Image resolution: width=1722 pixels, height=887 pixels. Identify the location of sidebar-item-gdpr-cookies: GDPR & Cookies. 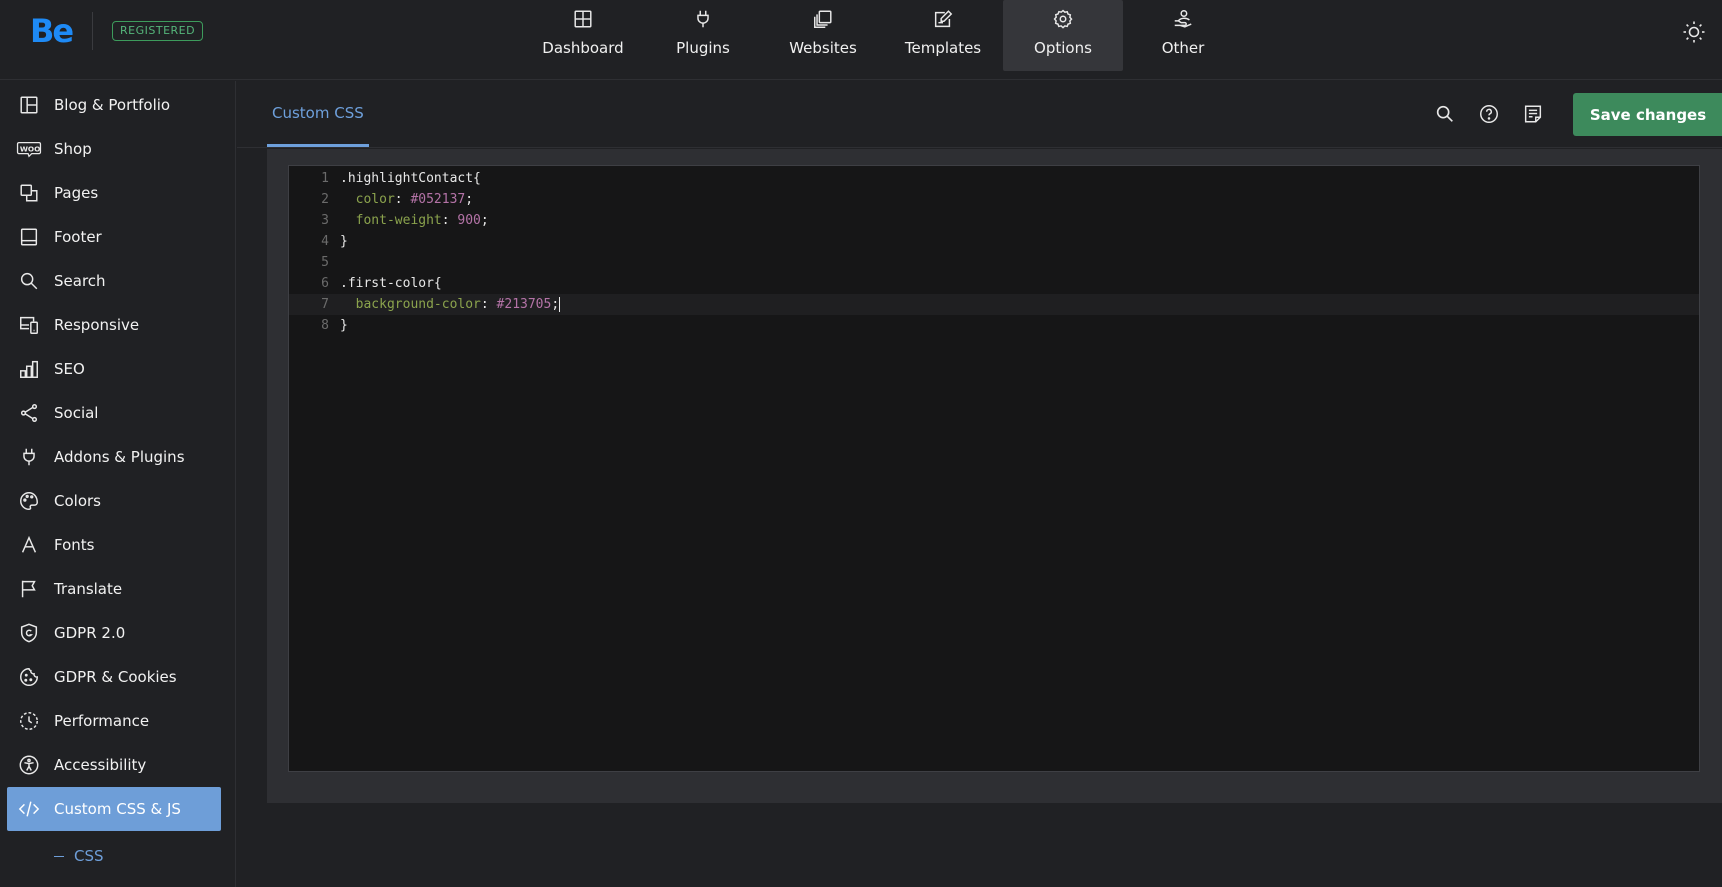
(114, 677).